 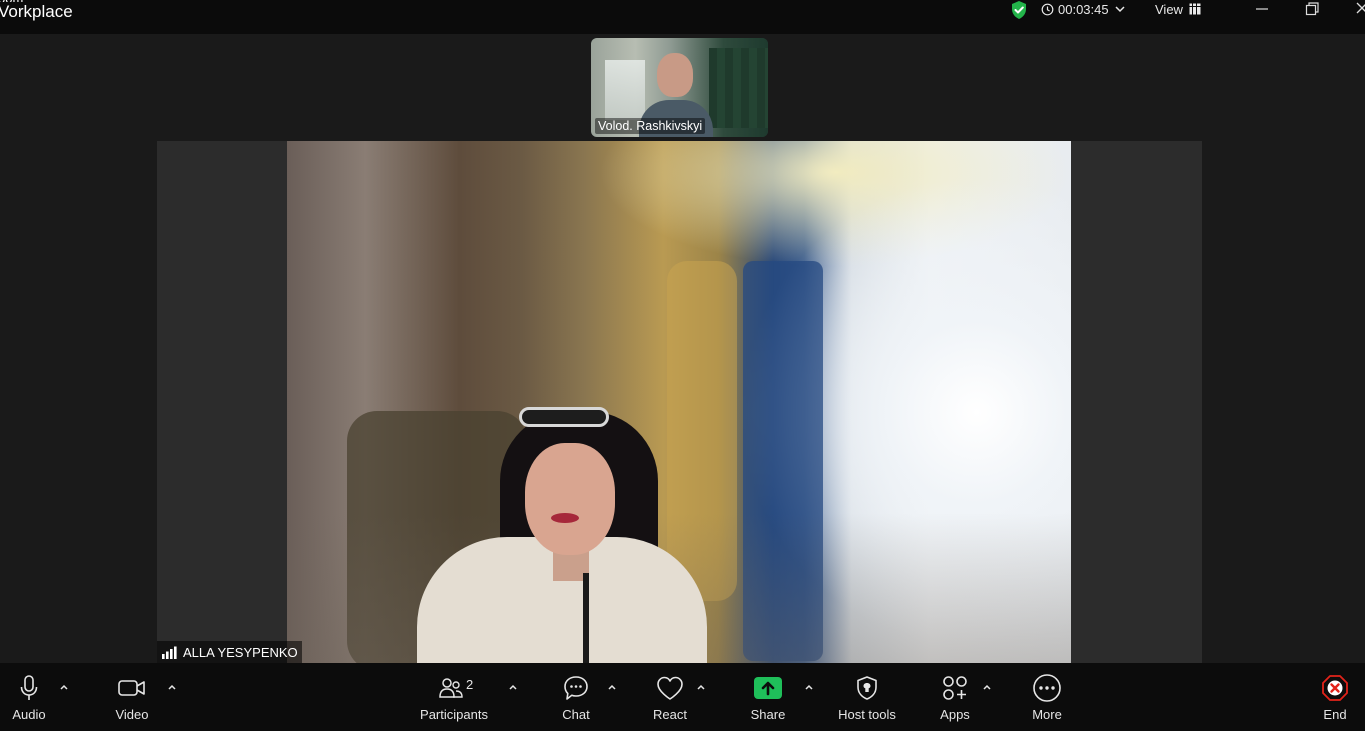 I want to click on shield-check-icon, so click(x=1019, y=10).